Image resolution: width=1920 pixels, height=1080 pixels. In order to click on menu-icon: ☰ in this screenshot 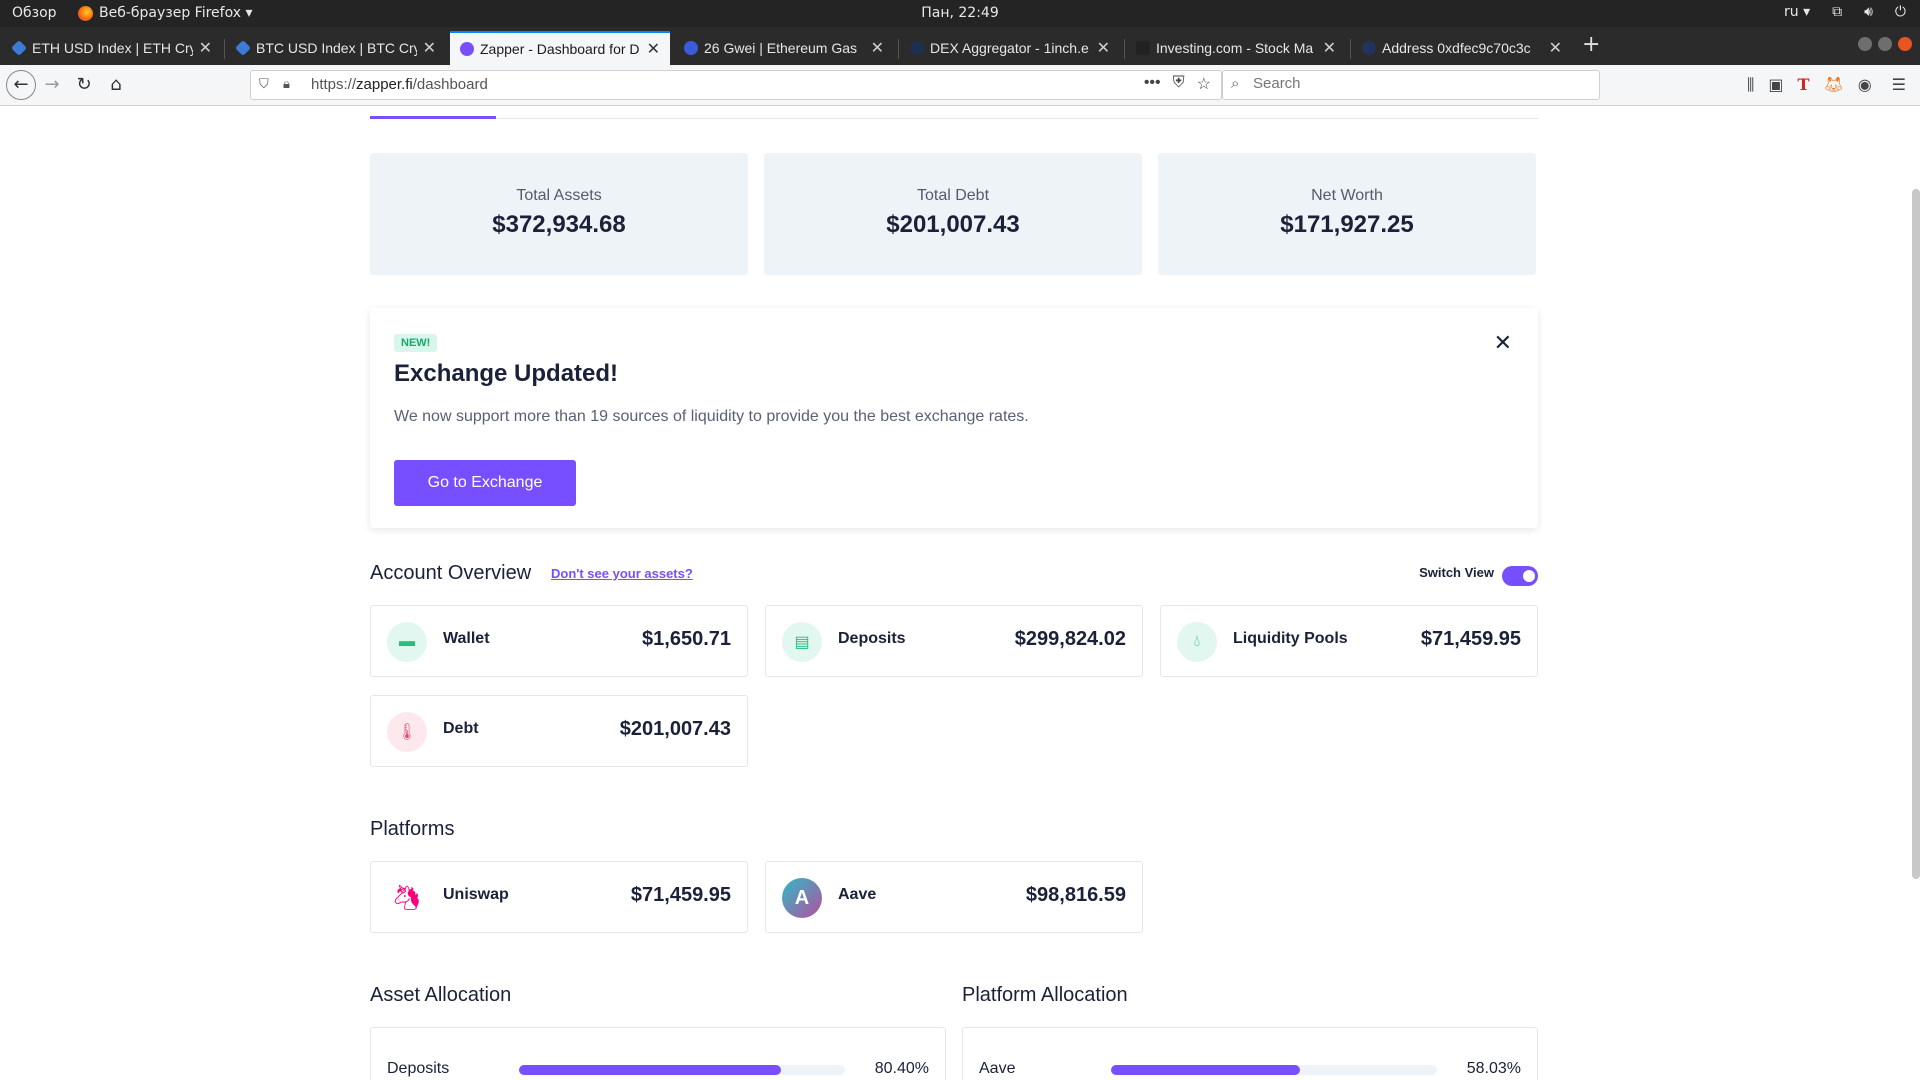, I will do `click(1899, 85)`.